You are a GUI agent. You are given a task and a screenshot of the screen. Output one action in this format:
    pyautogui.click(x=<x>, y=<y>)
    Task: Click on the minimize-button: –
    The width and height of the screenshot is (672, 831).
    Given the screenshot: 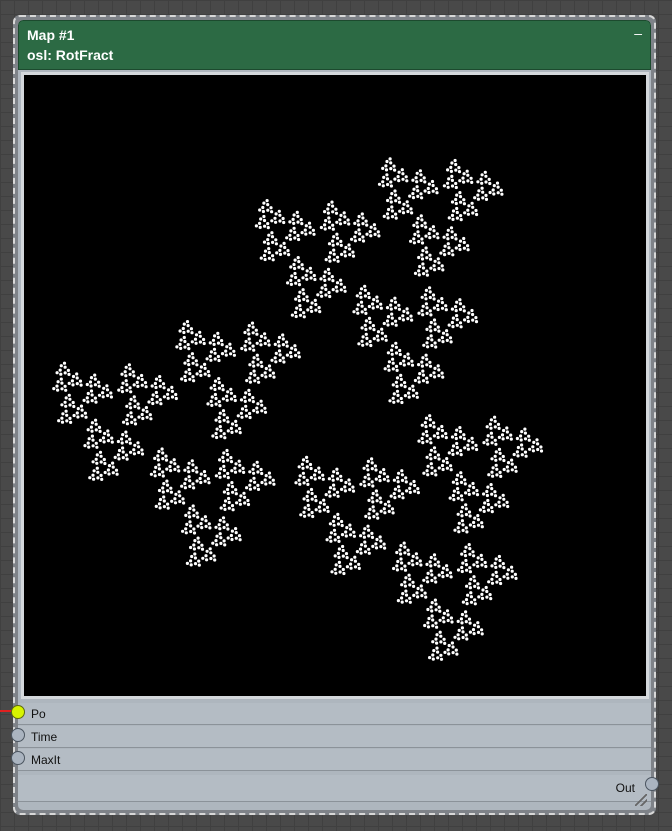 What is the action you would take?
    pyautogui.click(x=638, y=33)
    